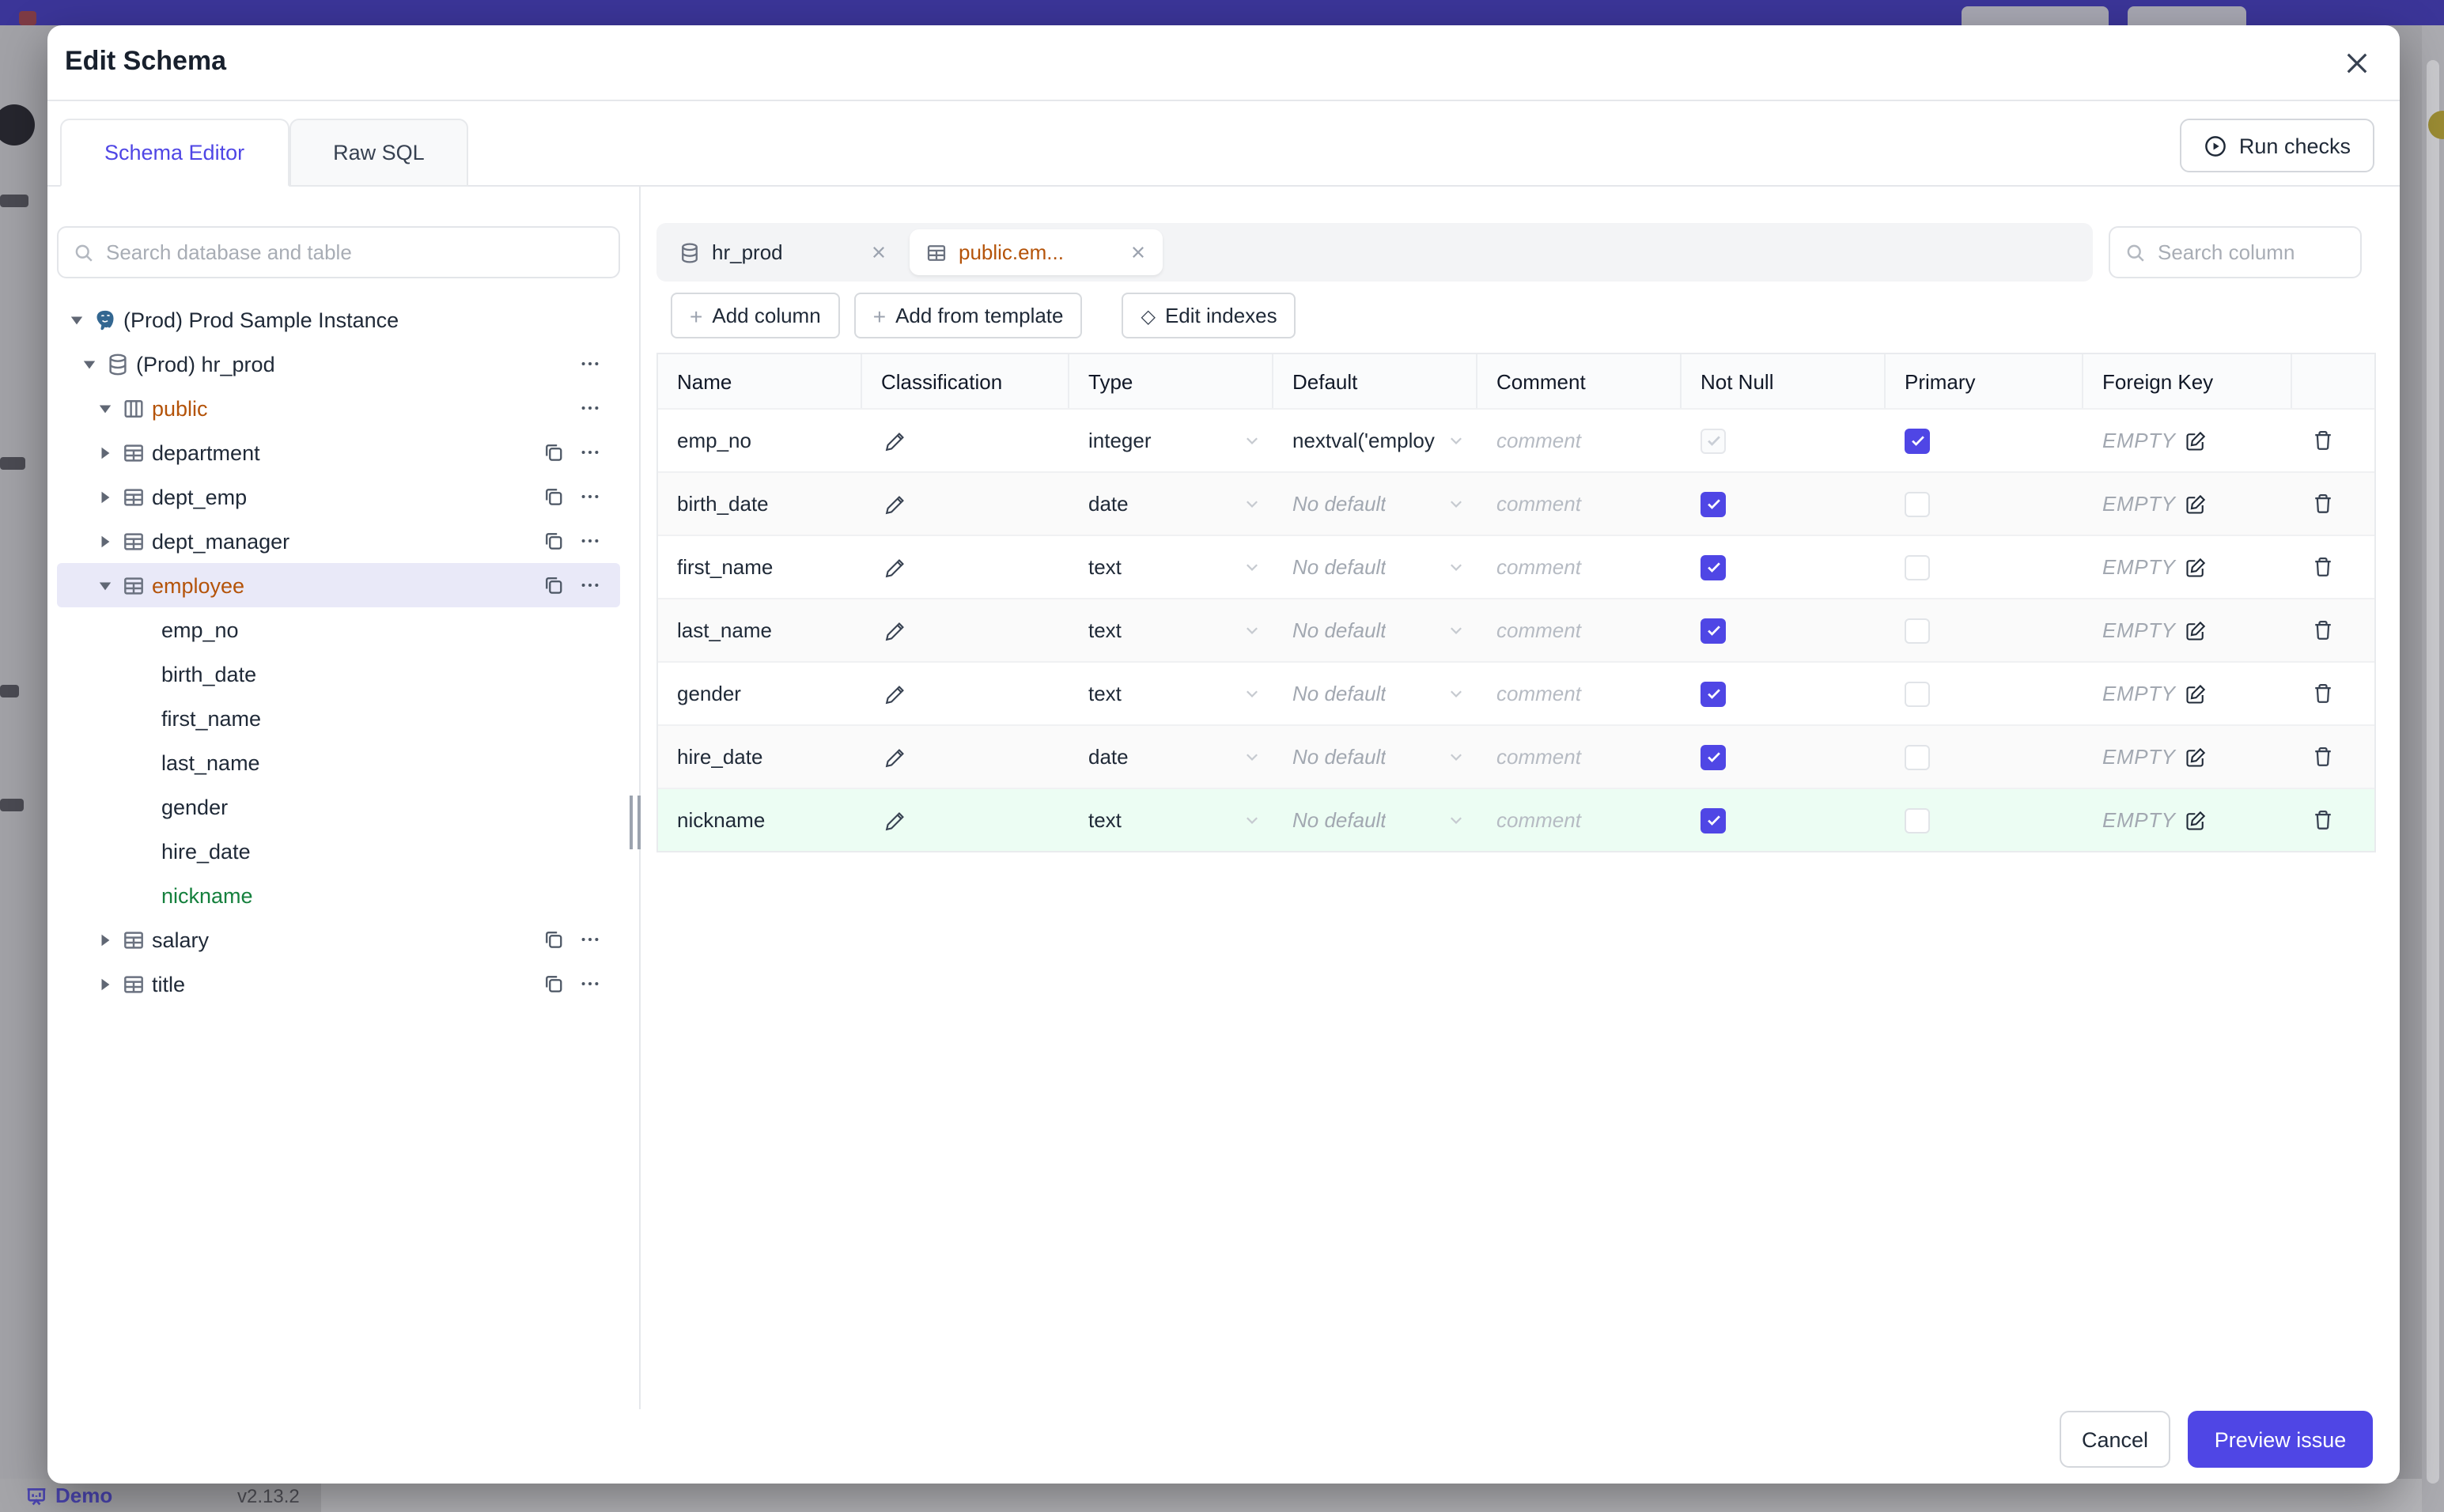 The height and width of the screenshot is (1512, 2444). Describe the element at coordinates (174, 153) in the screenshot. I see `tab-schema-editor: Schema Editor` at that location.